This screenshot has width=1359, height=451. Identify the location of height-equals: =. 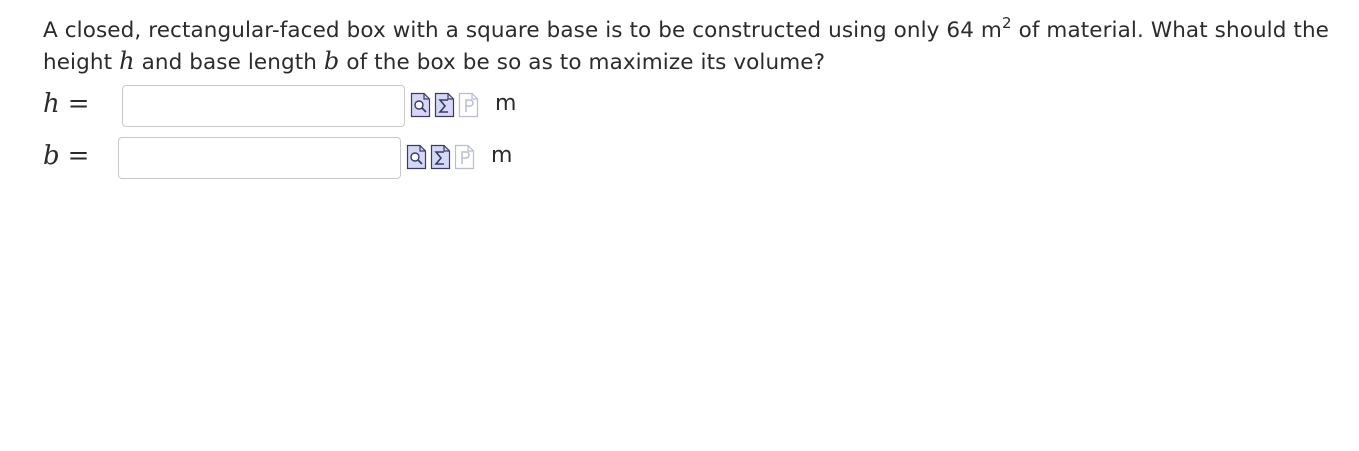
(78, 104).